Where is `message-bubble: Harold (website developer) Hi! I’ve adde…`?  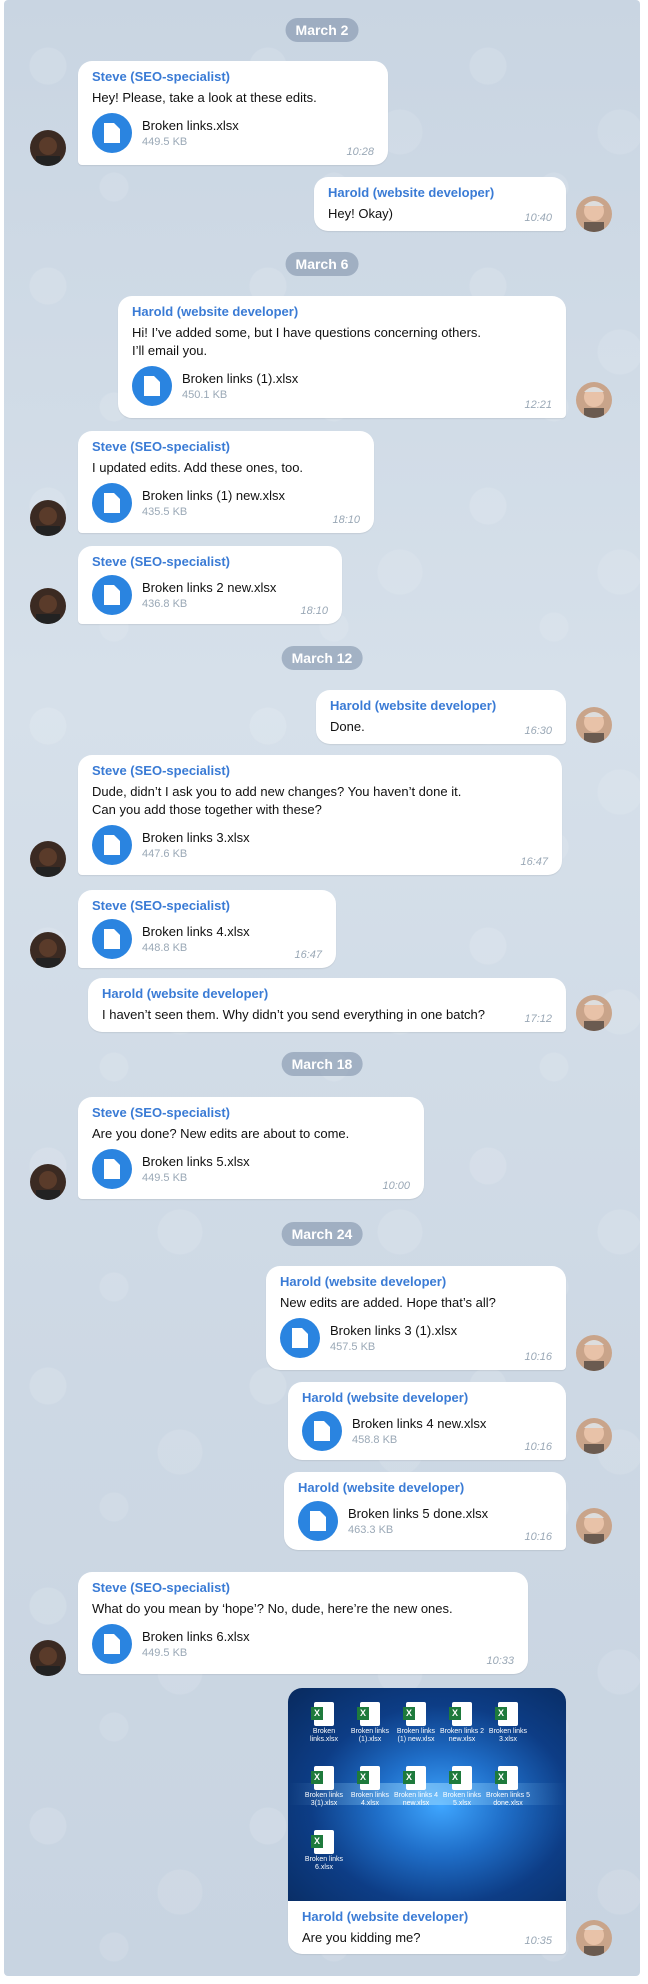 message-bubble: Harold (website developer) Hi! I’ve adde… is located at coordinates (342, 357).